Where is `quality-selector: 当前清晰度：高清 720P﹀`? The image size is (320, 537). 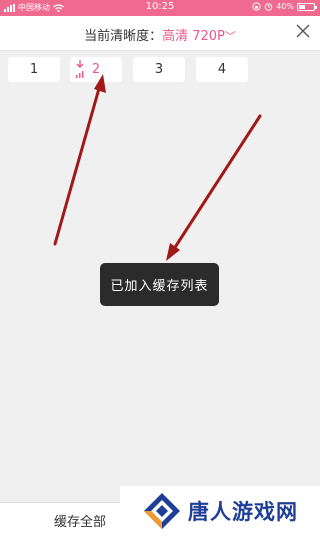
quality-selector: 当前清晰度：高清 720P﹀ is located at coordinates (160, 34).